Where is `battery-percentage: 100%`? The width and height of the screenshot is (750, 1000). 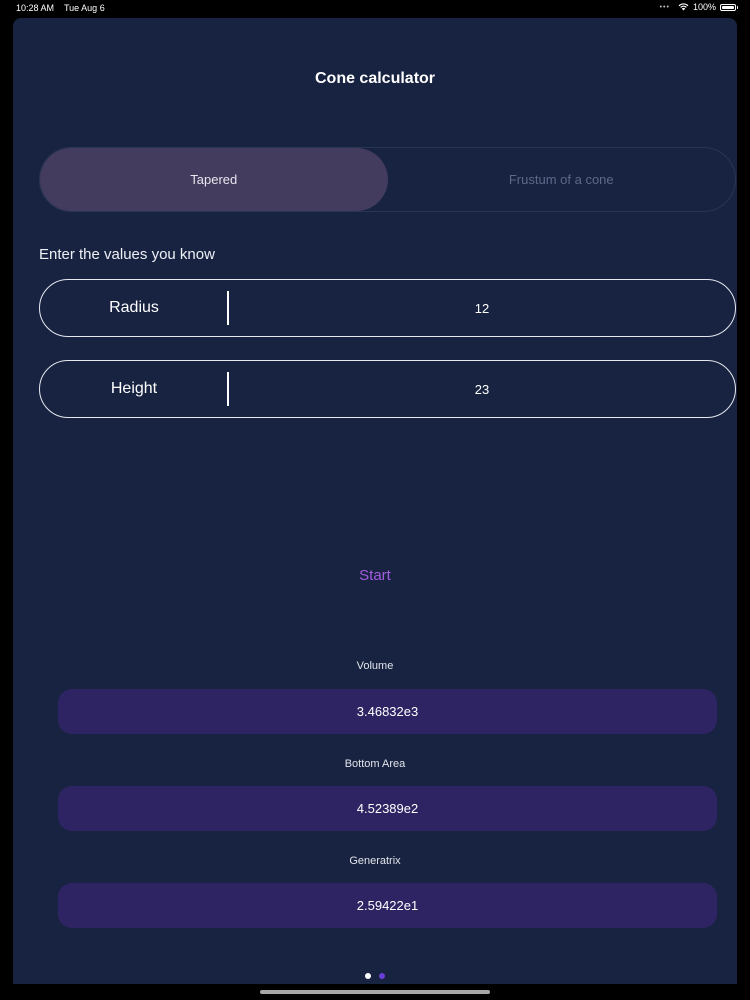
battery-percentage: 100% is located at coordinates (704, 7).